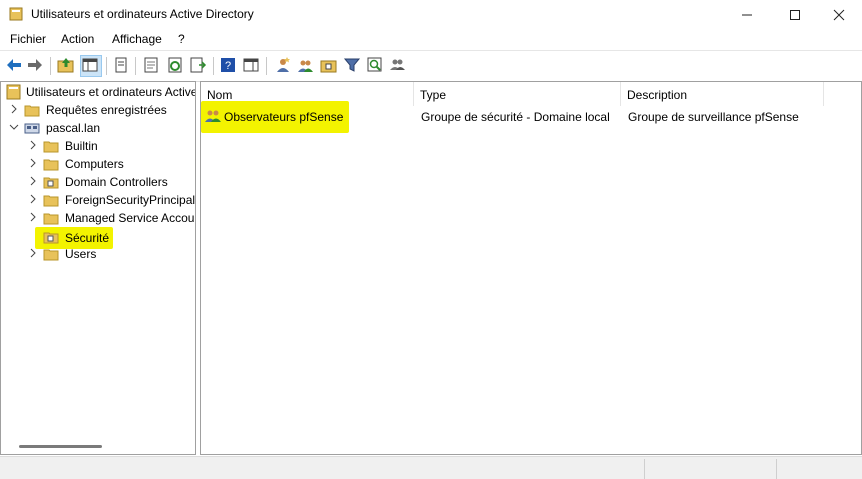 This screenshot has width=862, height=479. I want to click on copy-icon, so click(121, 65).